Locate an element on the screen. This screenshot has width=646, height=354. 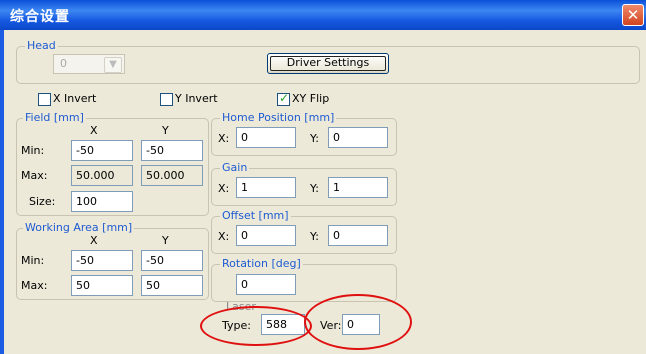
y-invert-checkbox is located at coordinates (166, 99).